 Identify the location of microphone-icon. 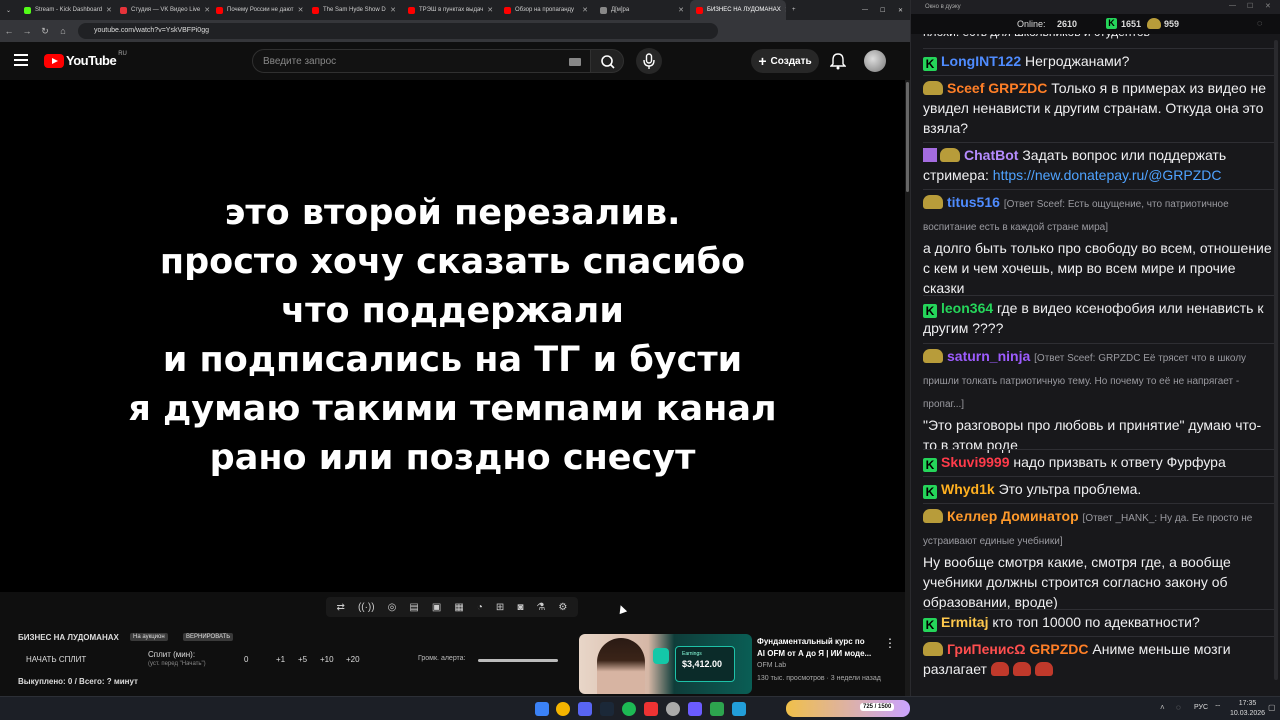
(649, 61).